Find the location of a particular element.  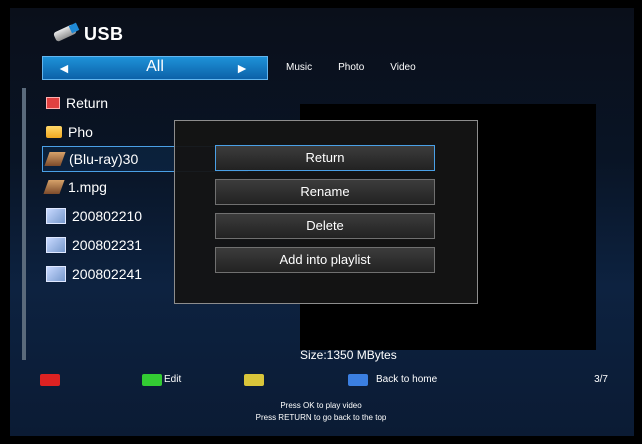

tab-photo: Photo is located at coordinates (351, 67).